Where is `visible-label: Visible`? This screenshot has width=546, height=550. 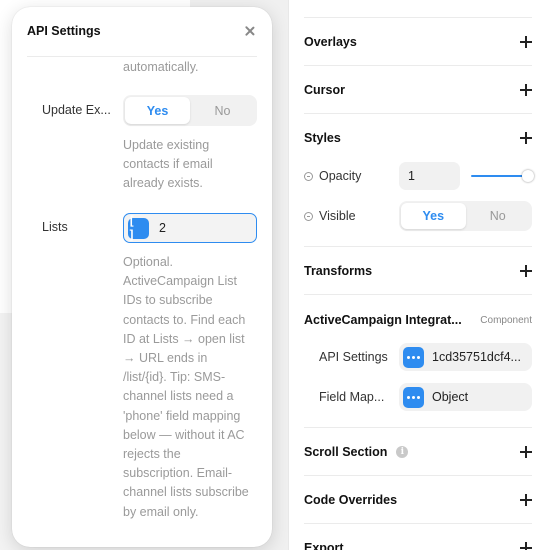
visible-label: Visible is located at coordinates (337, 216).